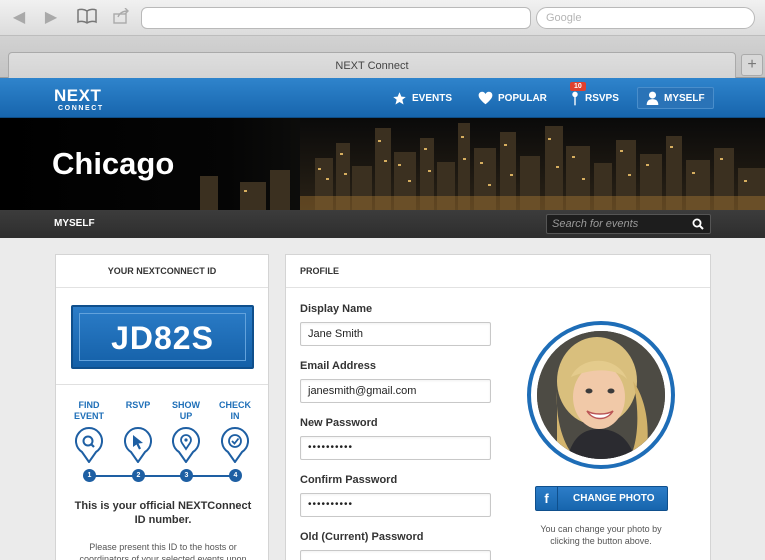 This screenshot has width=765, height=560. I want to click on logo: NEXT CONNECT, so click(79, 99).